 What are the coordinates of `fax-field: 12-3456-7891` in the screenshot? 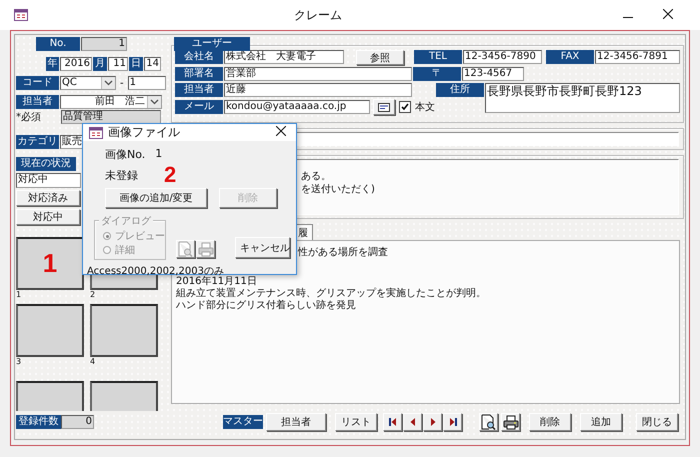 It's located at (637, 57).